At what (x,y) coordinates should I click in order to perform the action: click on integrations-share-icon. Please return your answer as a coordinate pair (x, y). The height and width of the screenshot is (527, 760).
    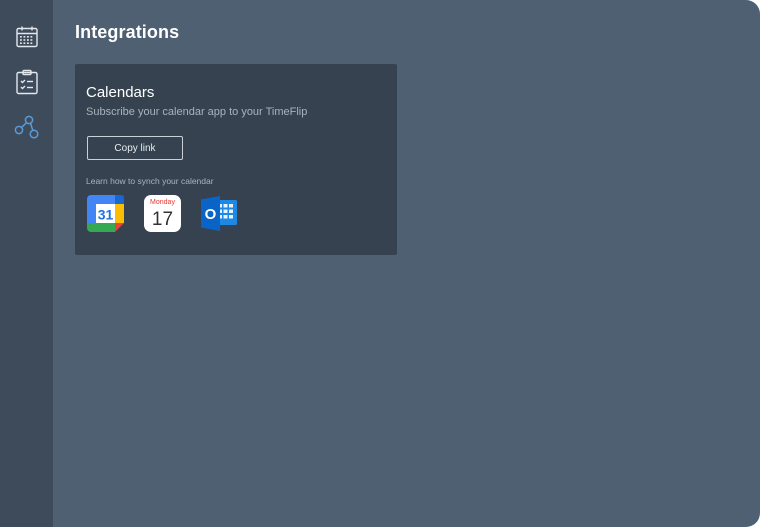
    Looking at the image, I should click on (26, 127).